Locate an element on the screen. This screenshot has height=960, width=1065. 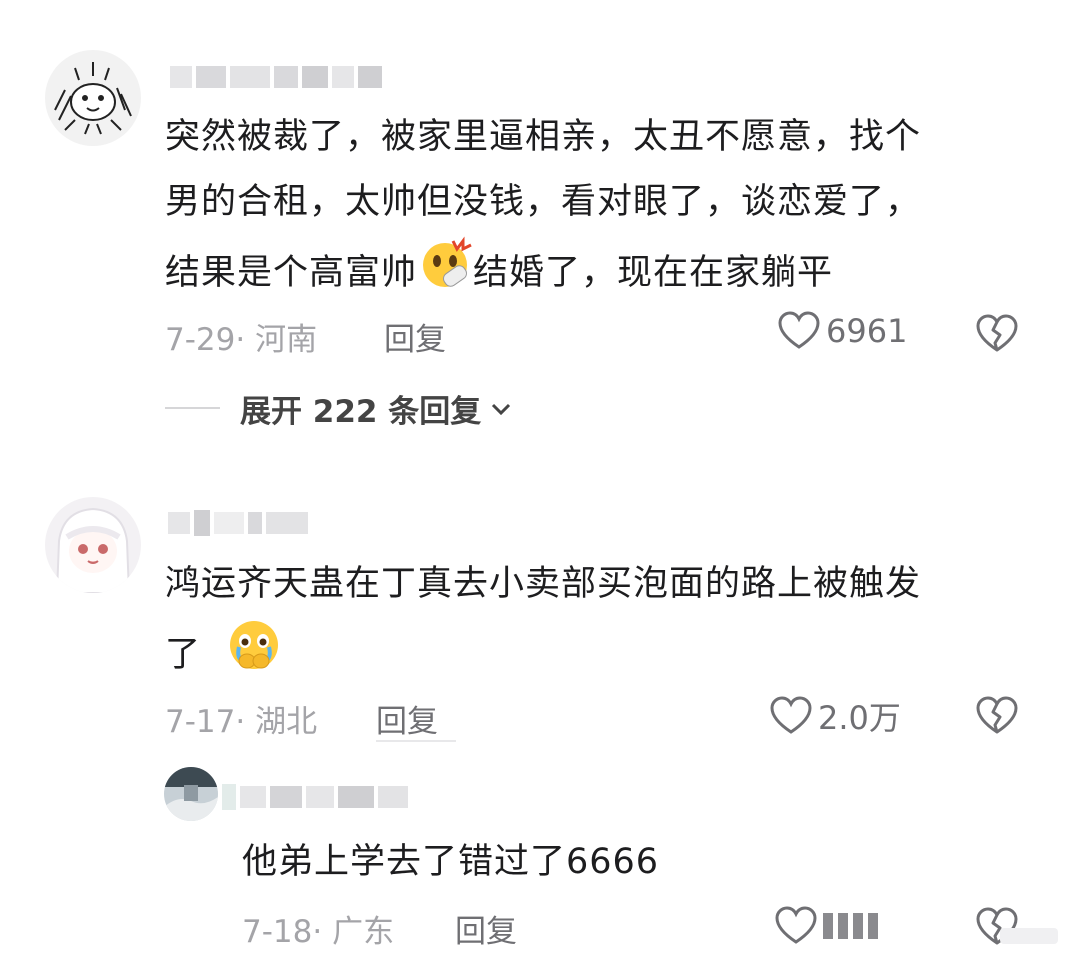
comment-location: 湖北 is located at coordinates (286, 722).